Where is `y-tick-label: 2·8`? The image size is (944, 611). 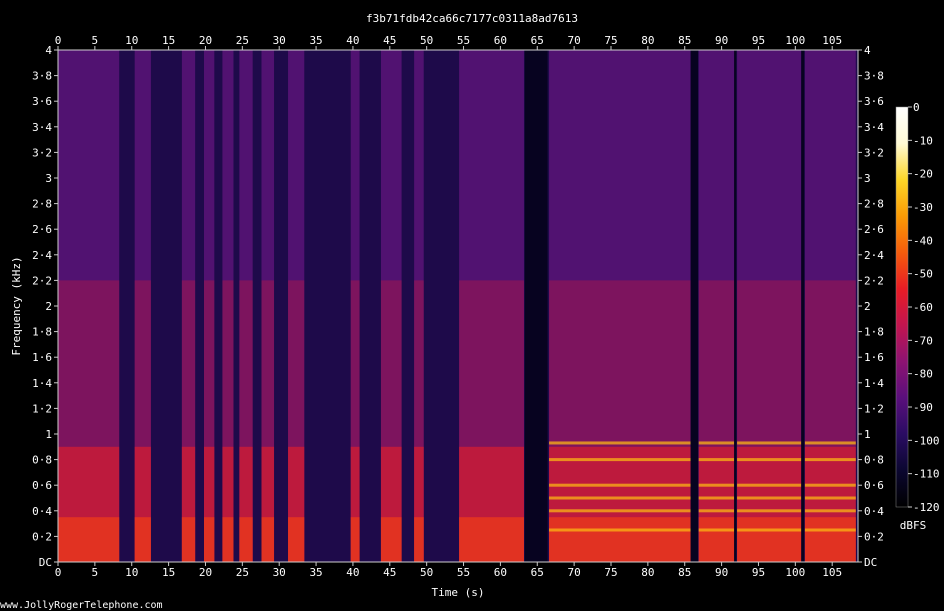 y-tick-label: 2·8 is located at coordinates (42, 204).